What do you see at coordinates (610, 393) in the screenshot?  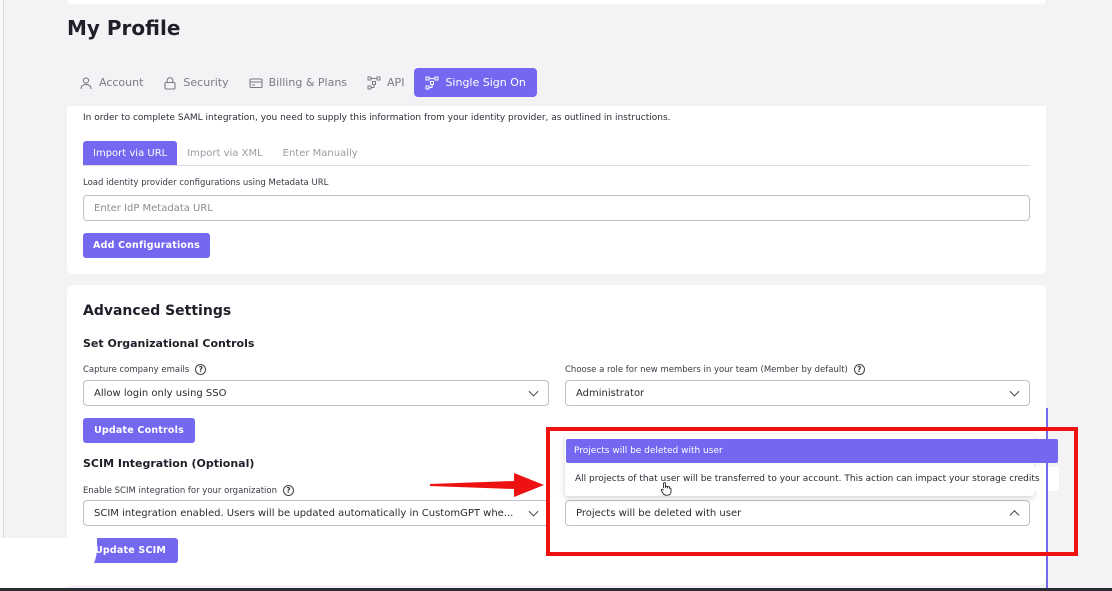 I see `member-role-value: Administrator` at bounding box center [610, 393].